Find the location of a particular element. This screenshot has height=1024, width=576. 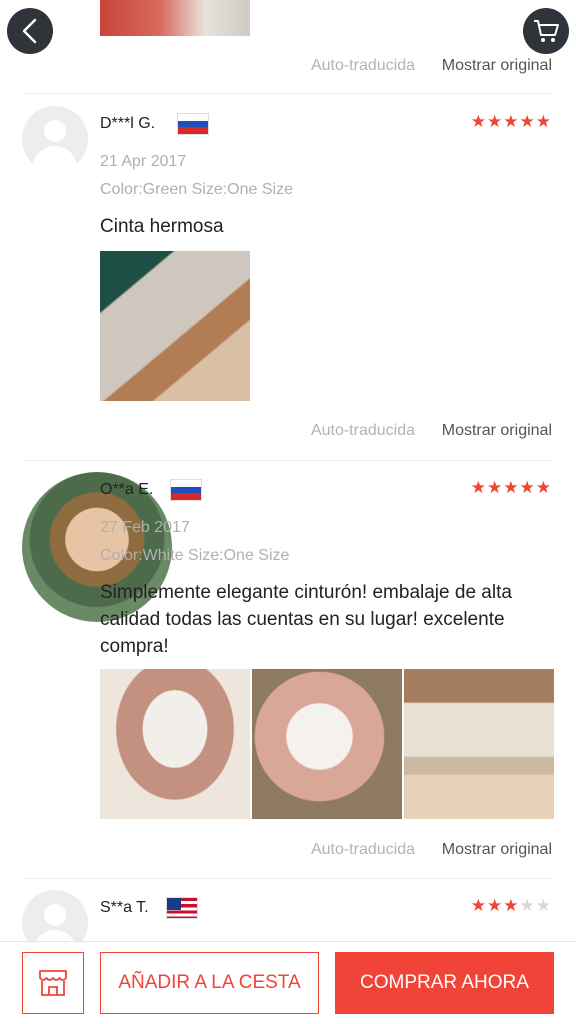

product-variant: Color:Green Size:One Size is located at coordinates (196, 189).